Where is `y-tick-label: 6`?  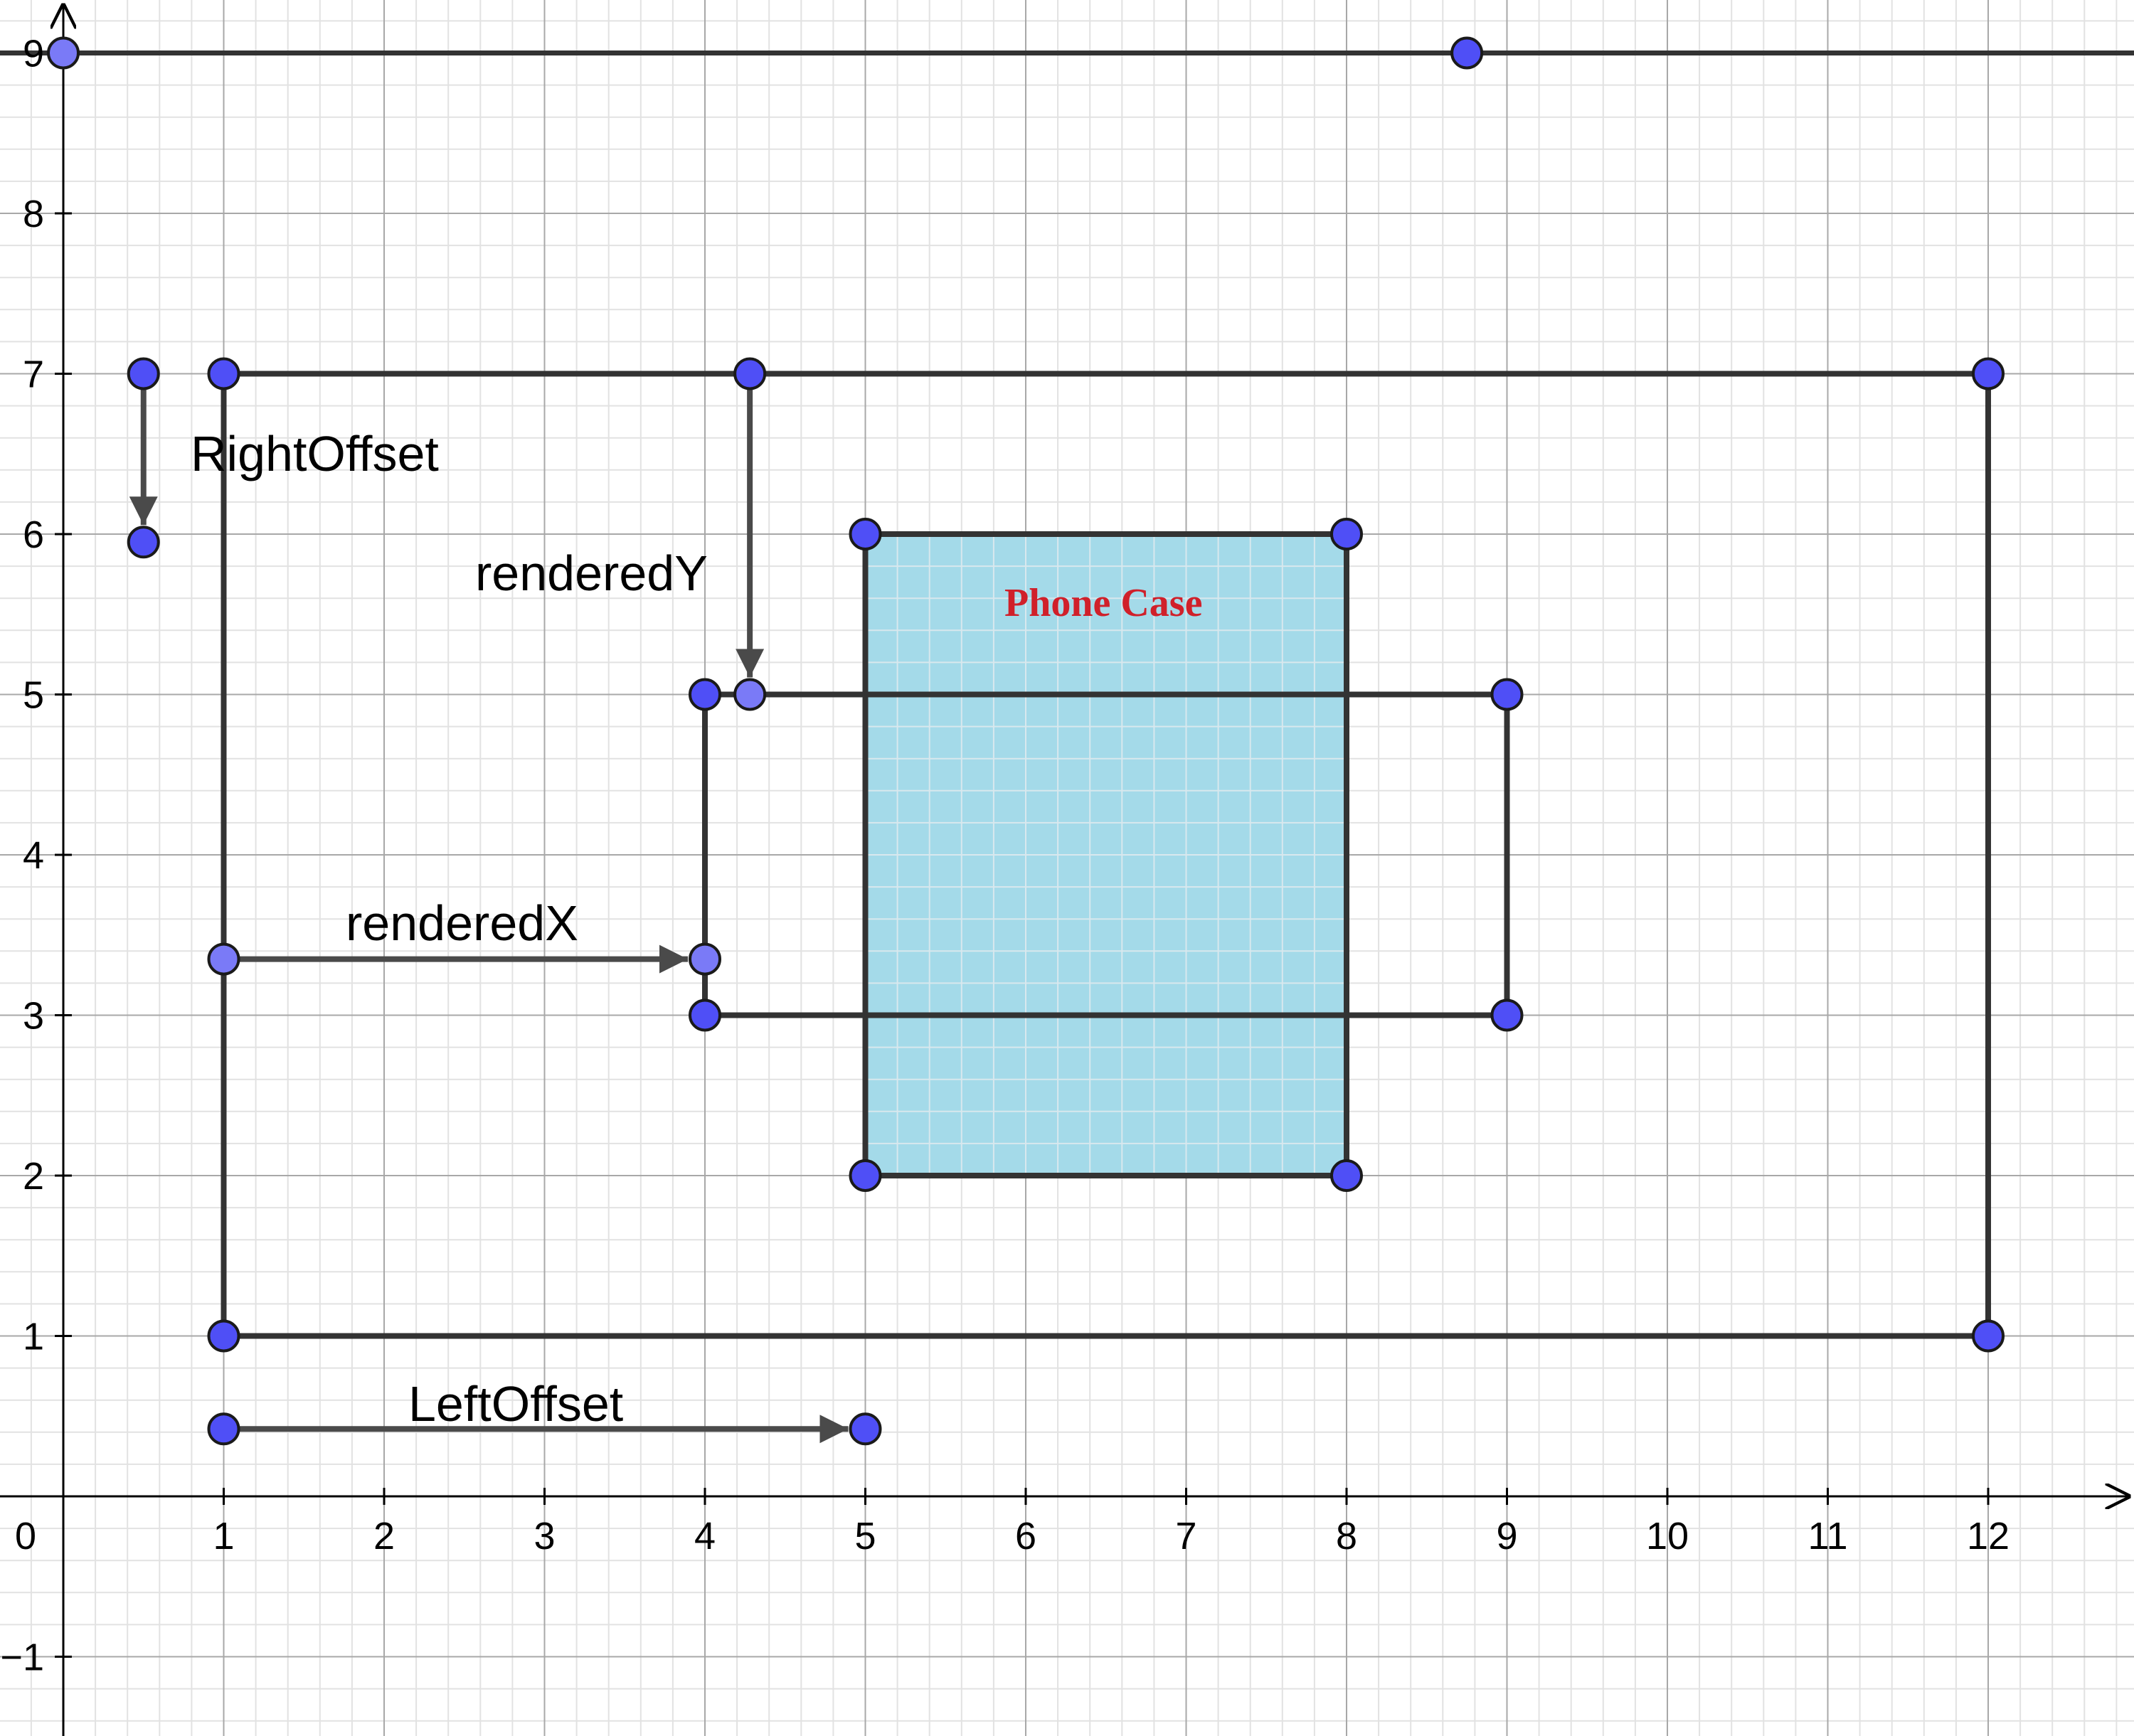 y-tick-label: 6 is located at coordinates (34, 534).